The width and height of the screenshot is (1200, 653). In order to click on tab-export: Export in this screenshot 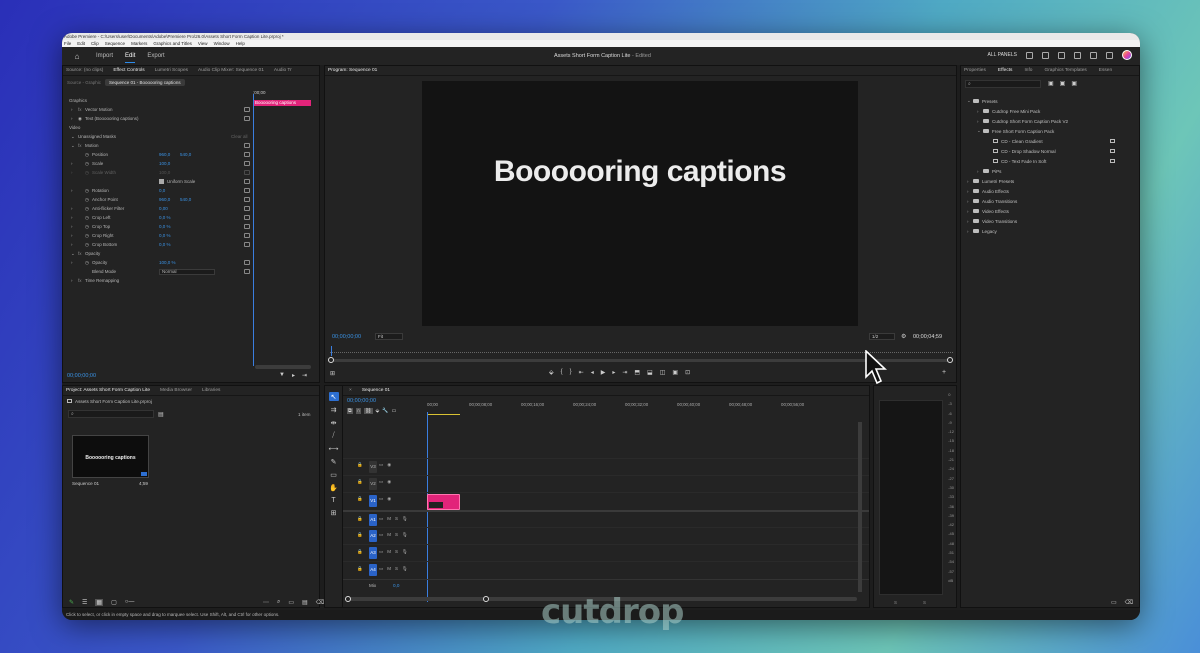, I will do `click(155, 56)`.